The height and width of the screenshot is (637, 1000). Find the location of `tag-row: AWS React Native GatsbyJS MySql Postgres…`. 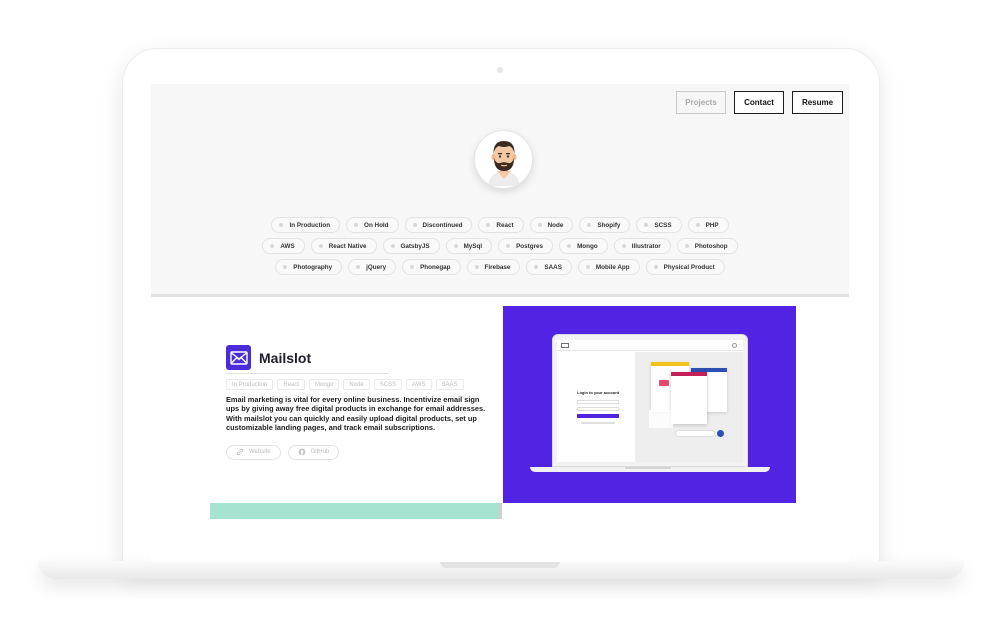

tag-row: AWS React Native GatsbyJS MySql Postgres… is located at coordinates (500, 246).